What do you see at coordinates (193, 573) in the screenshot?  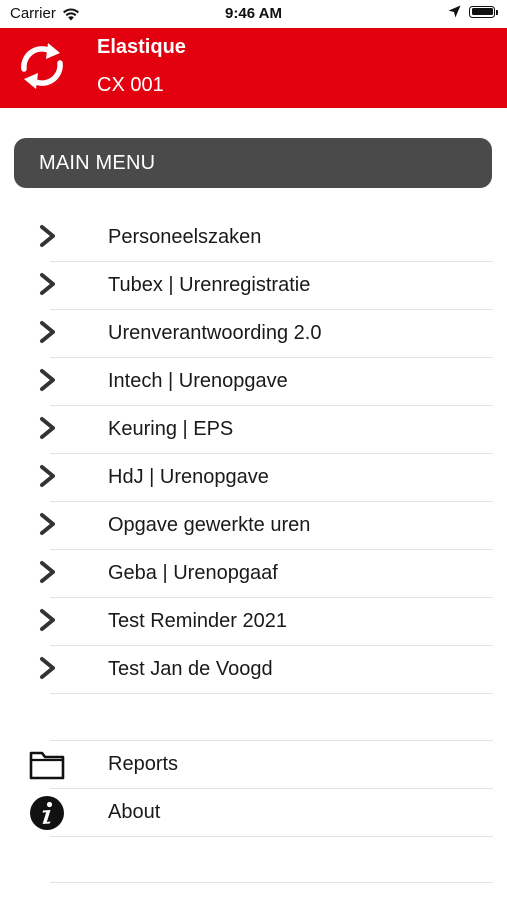 I see `menu-item-label: Geba | Urenopgaaf` at bounding box center [193, 573].